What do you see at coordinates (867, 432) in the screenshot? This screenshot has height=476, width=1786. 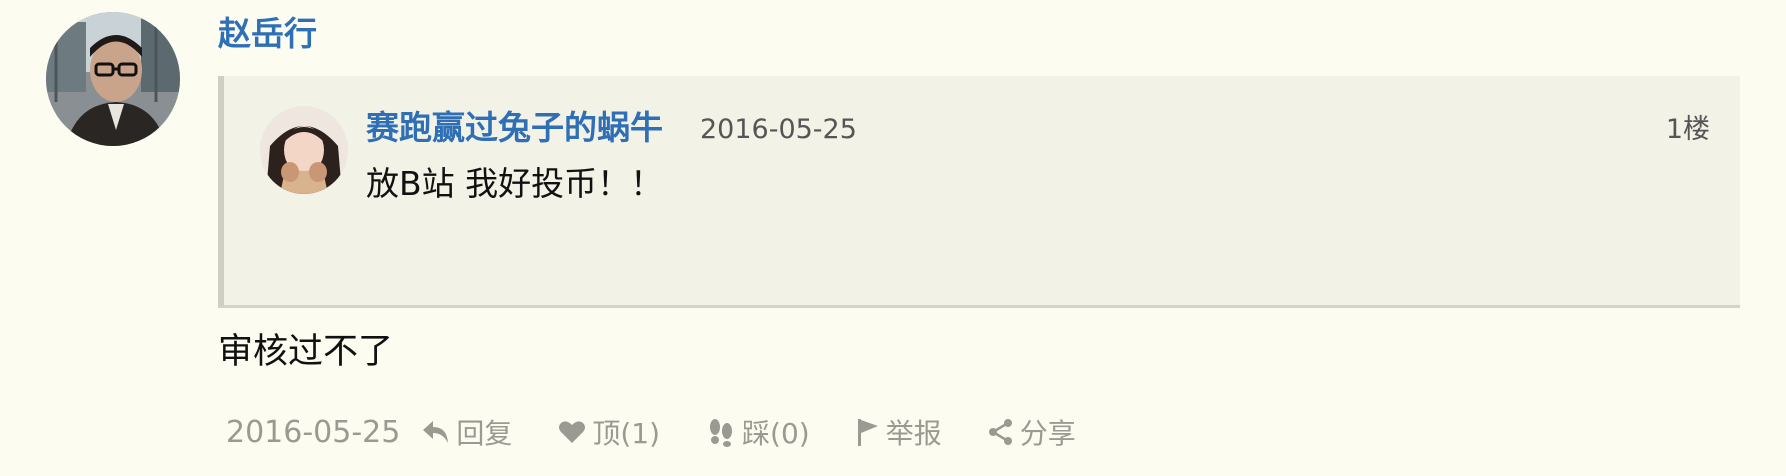 I see `flag-icon` at bounding box center [867, 432].